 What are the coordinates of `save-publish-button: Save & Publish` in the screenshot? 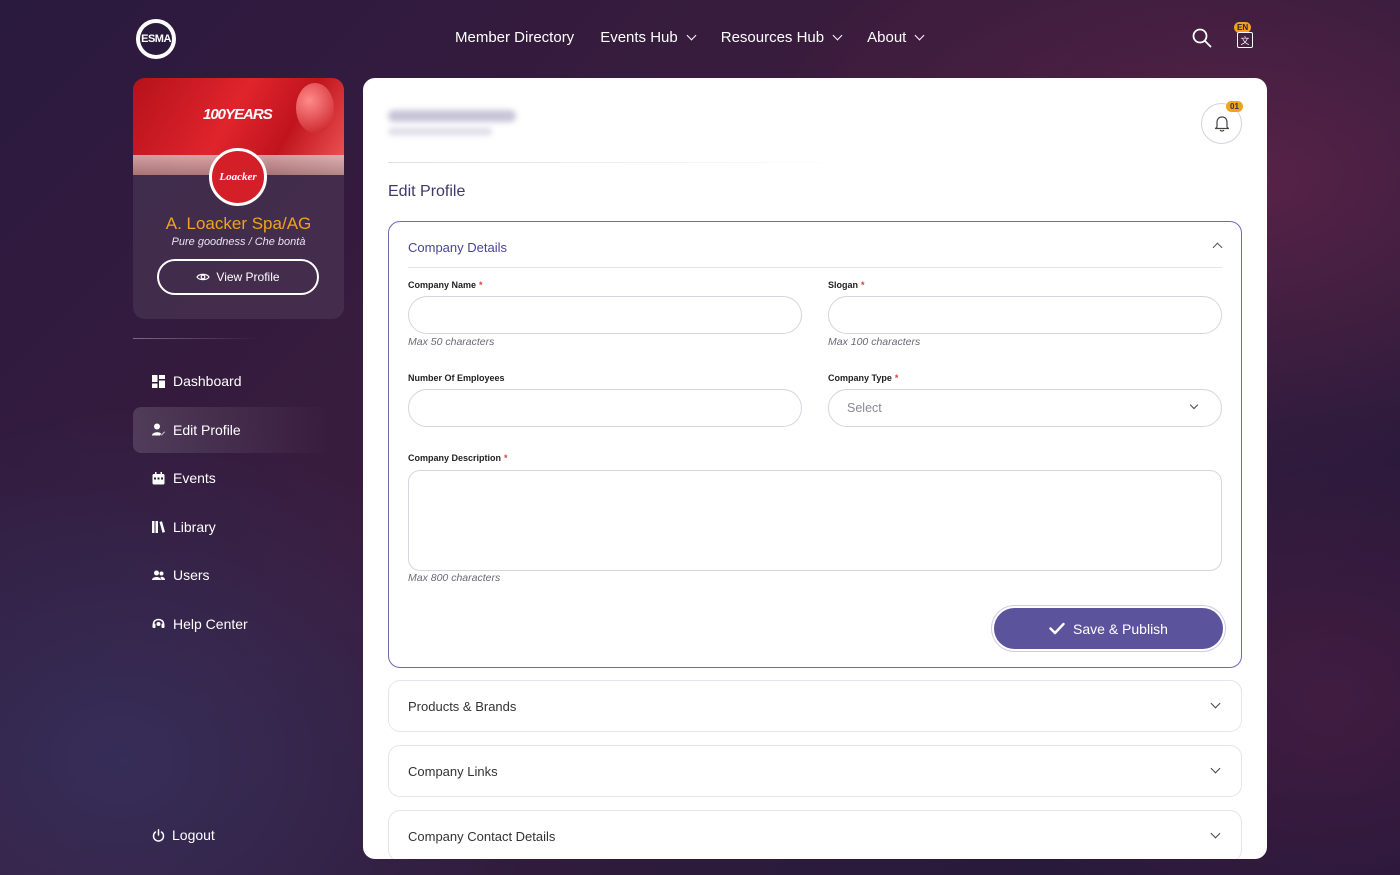 It's located at (1108, 628).